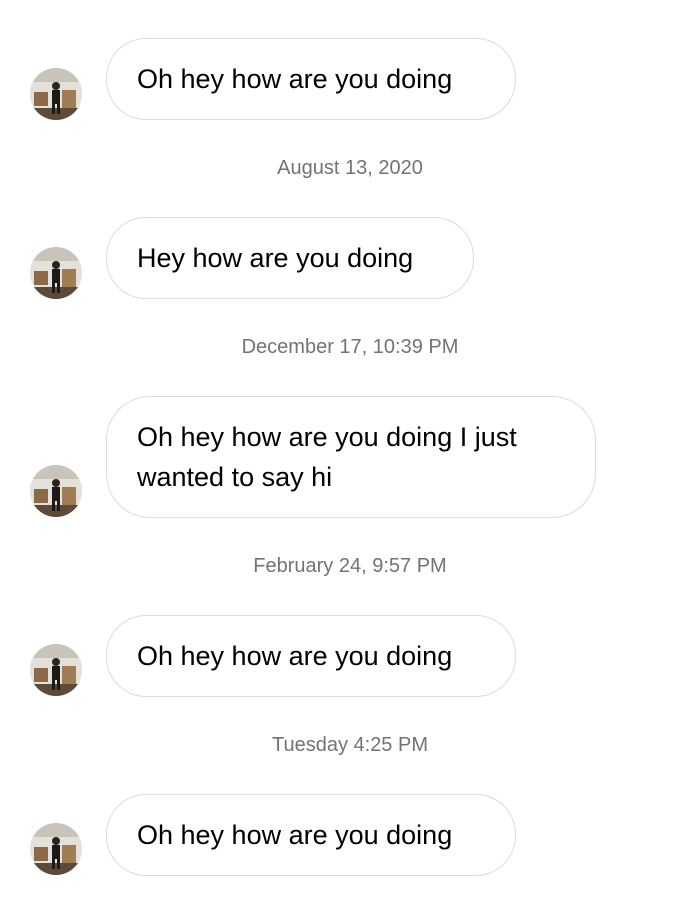  I want to click on message-text: Hey how are you doing, so click(275, 258).